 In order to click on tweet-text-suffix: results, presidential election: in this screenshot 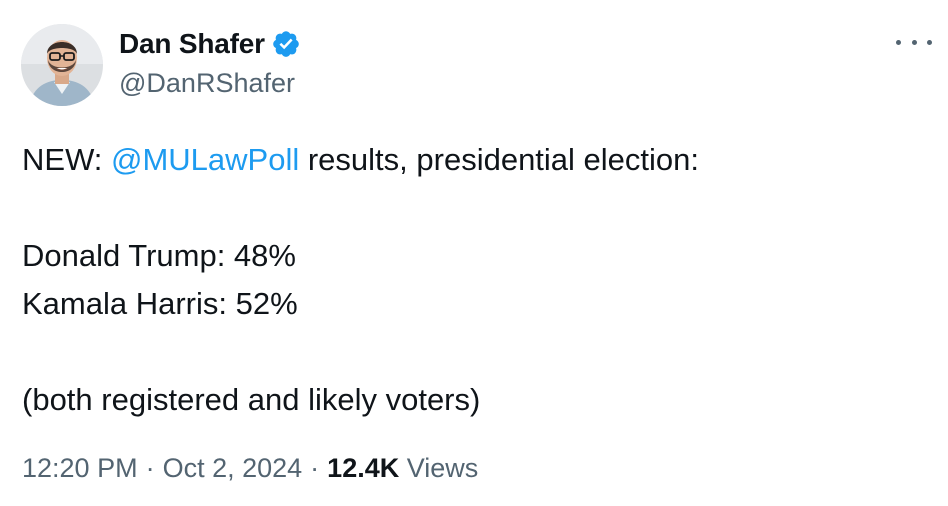, I will do `click(499, 159)`.